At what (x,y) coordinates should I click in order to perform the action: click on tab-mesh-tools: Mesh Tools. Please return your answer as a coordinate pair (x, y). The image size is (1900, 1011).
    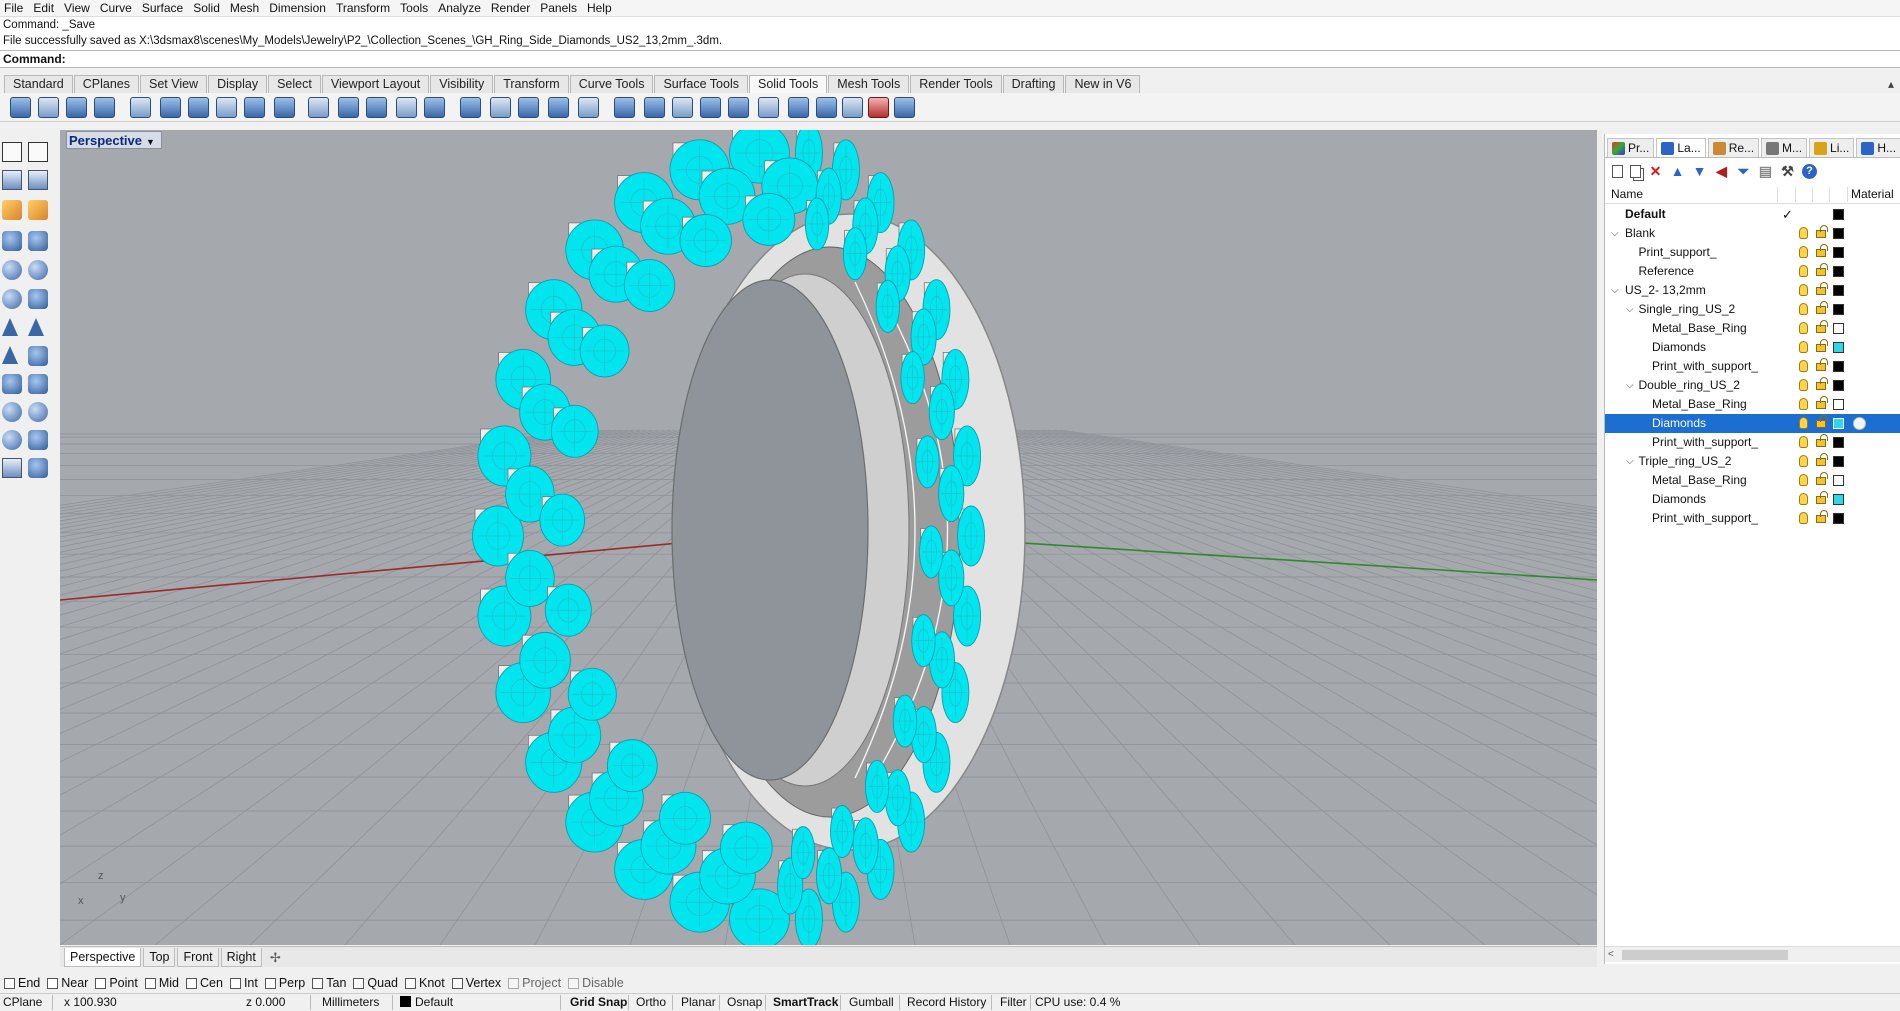
    Looking at the image, I should click on (869, 84).